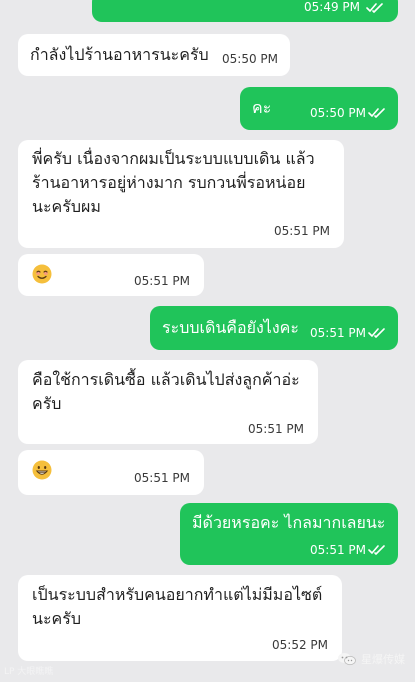  Describe the element at coordinates (289, 522) in the screenshot. I see `message-text: มีด้วยหรอคะ ไกลมากเลยนะ` at that location.